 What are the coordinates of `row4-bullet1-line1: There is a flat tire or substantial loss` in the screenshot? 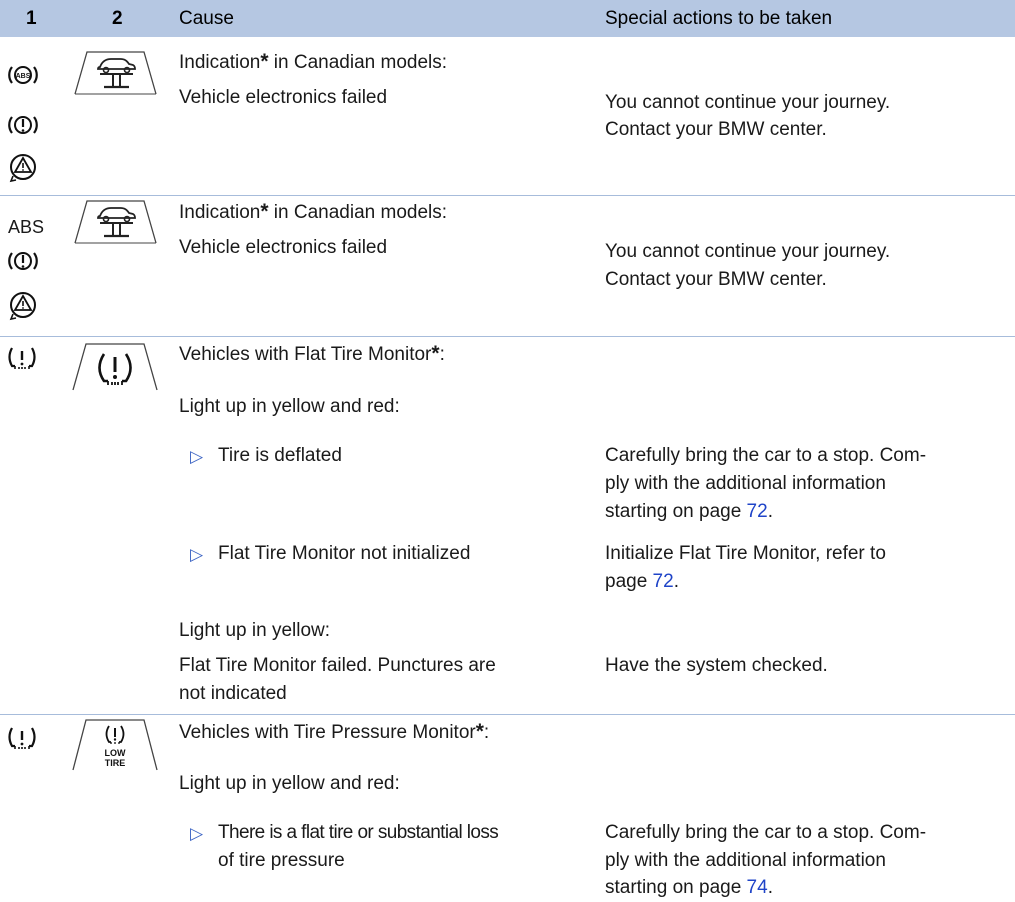 It's located at (358, 832).